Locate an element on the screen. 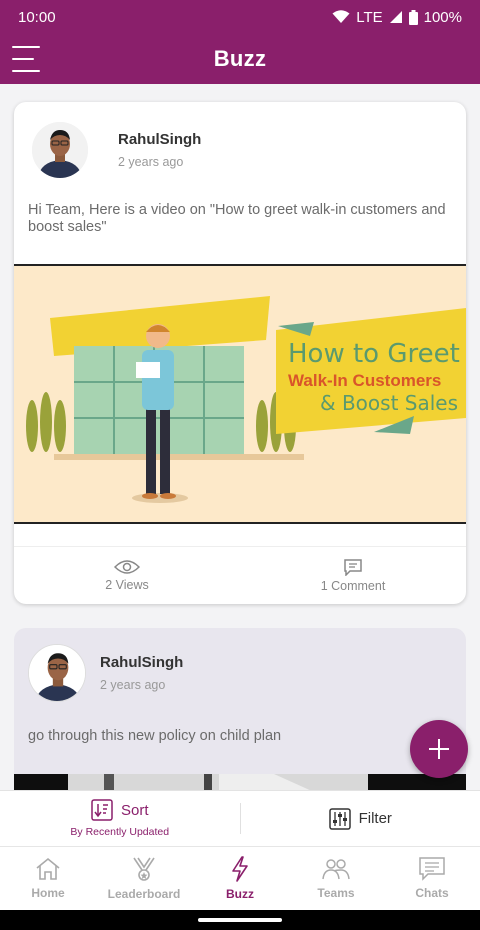  signal-icon is located at coordinates (395, 17).